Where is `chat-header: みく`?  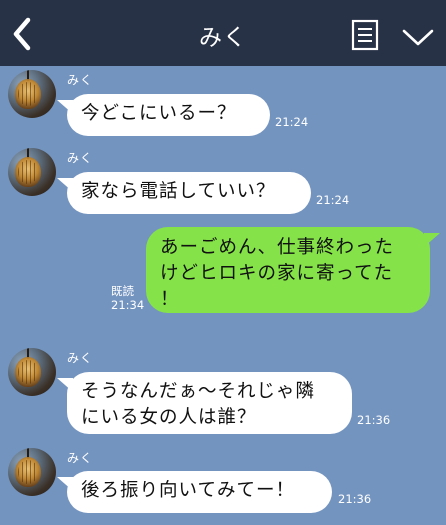 chat-header: みく is located at coordinates (223, 33).